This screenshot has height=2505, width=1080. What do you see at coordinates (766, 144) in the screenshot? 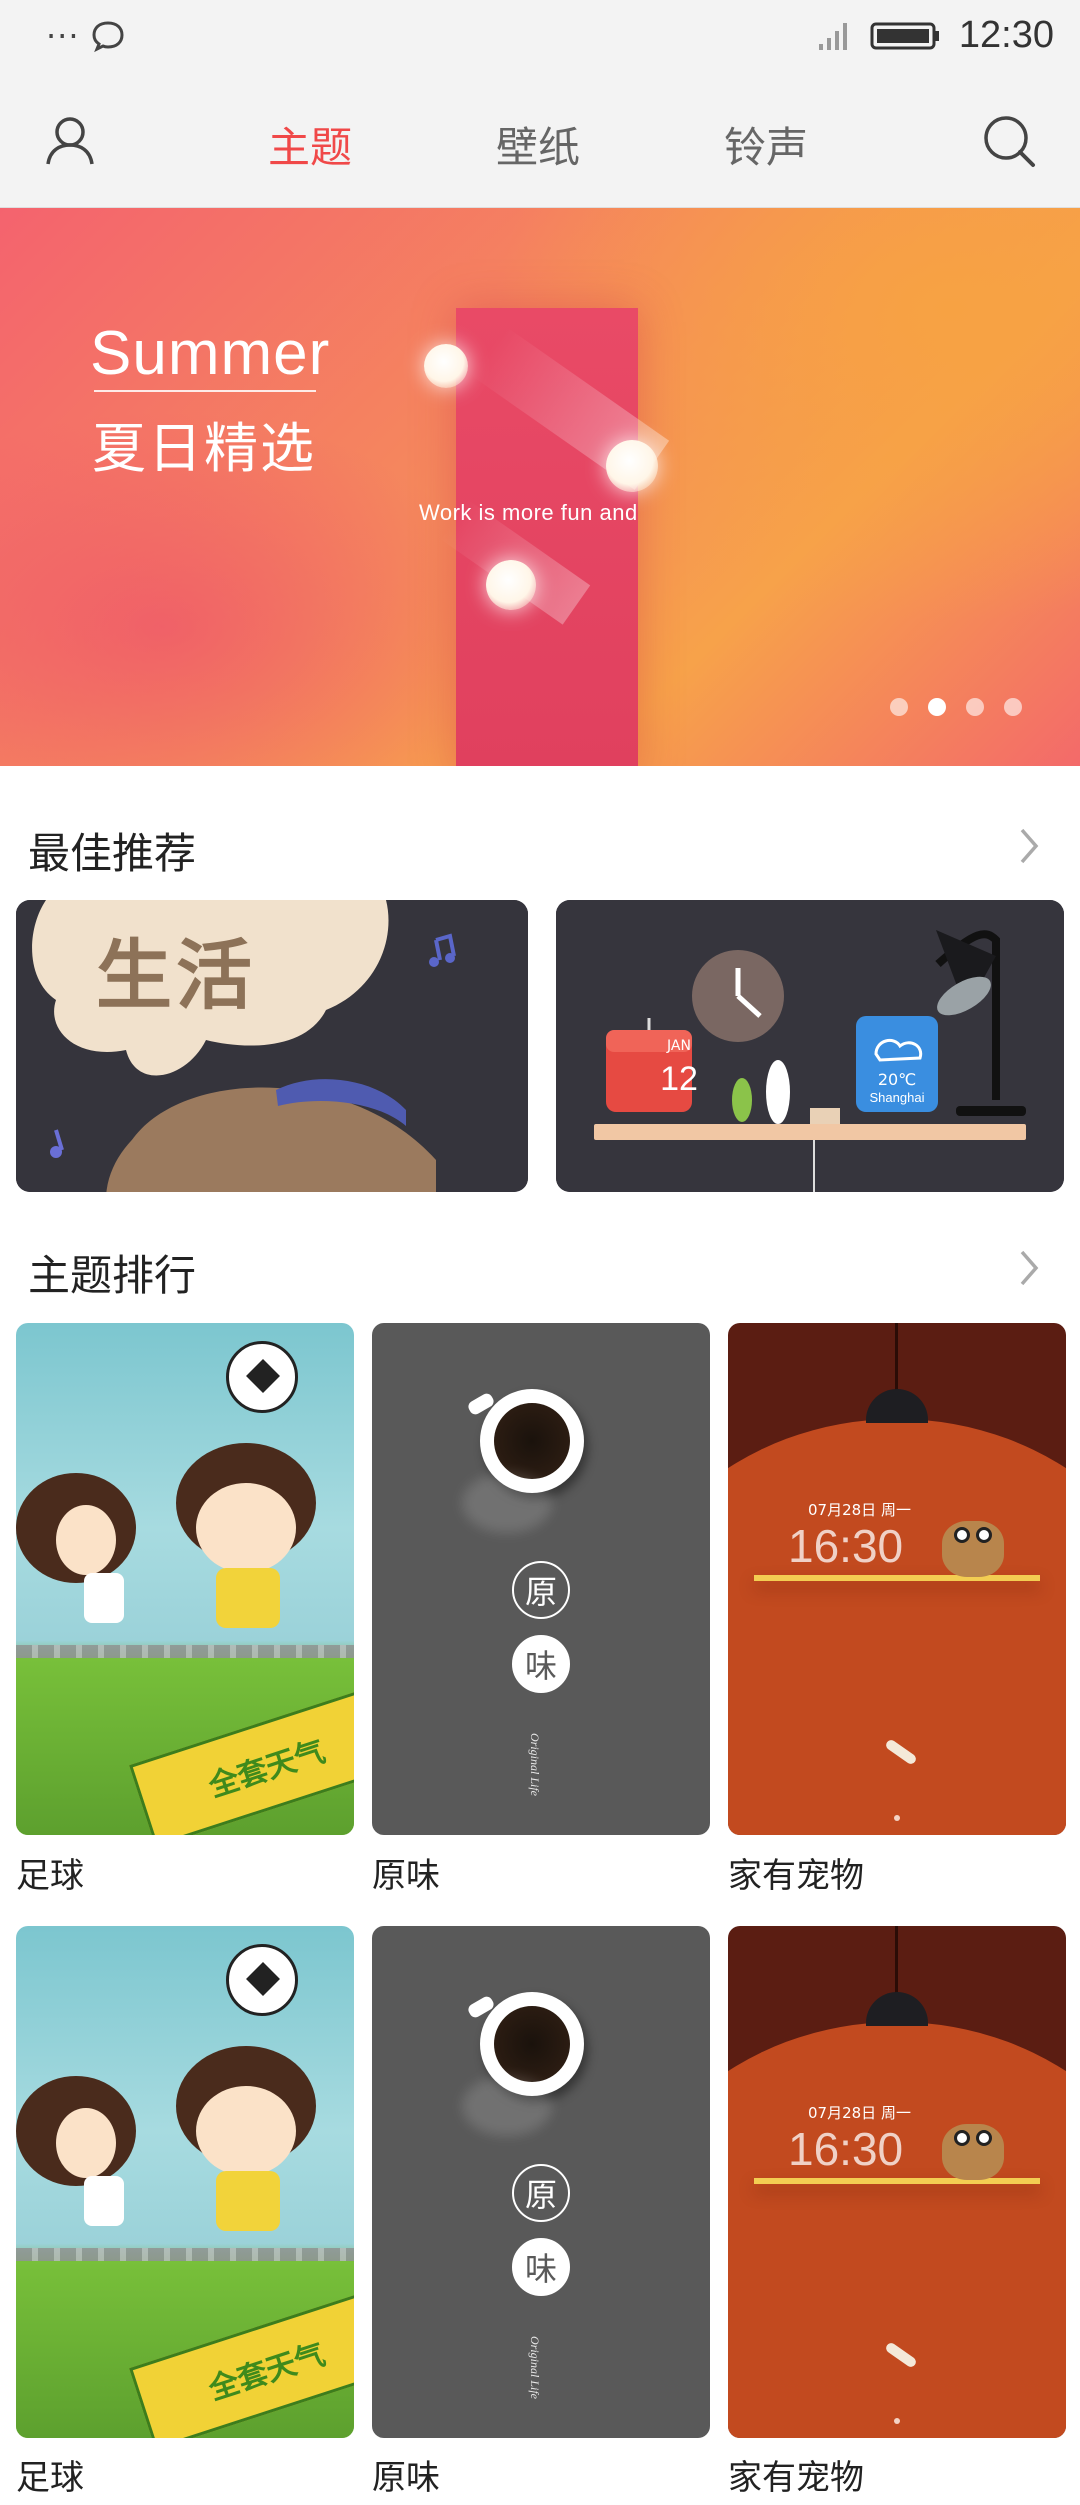
I see `tab-ringtones: 铃声` at bounding box center [766, 144].